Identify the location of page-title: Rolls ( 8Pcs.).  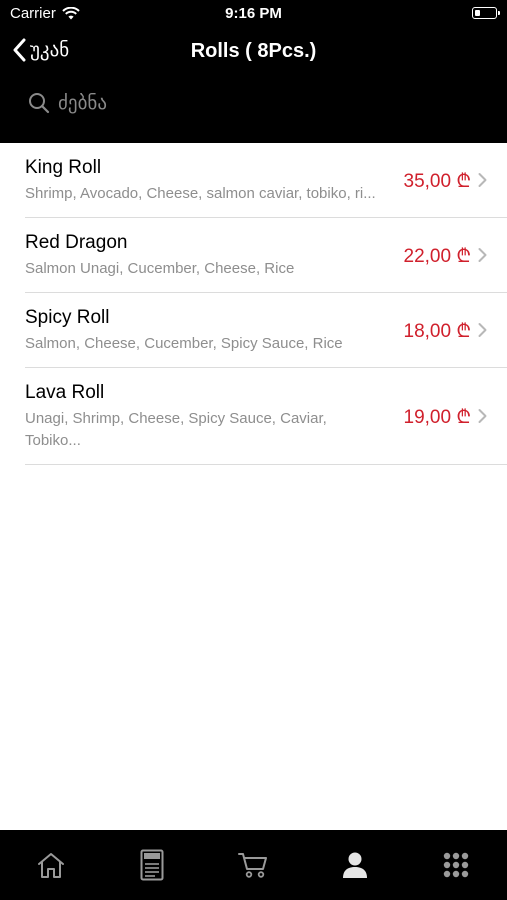
(253, 51).